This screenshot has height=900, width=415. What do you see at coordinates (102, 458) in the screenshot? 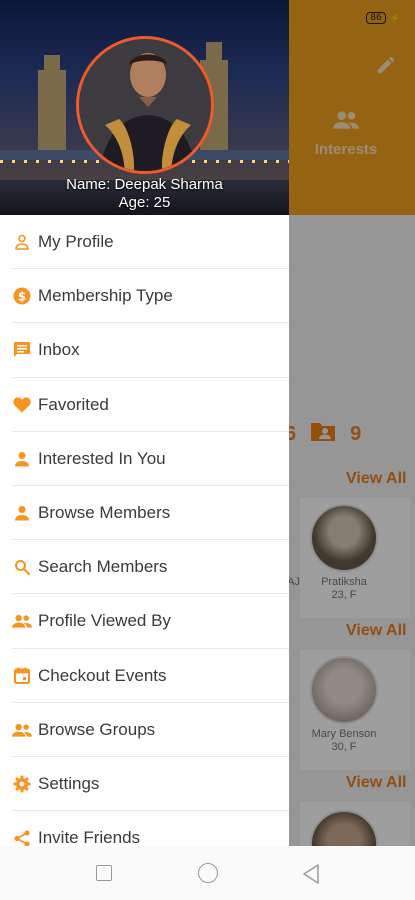
I see `menu-item-label: Interested In You` at bounding box center [102, 458].